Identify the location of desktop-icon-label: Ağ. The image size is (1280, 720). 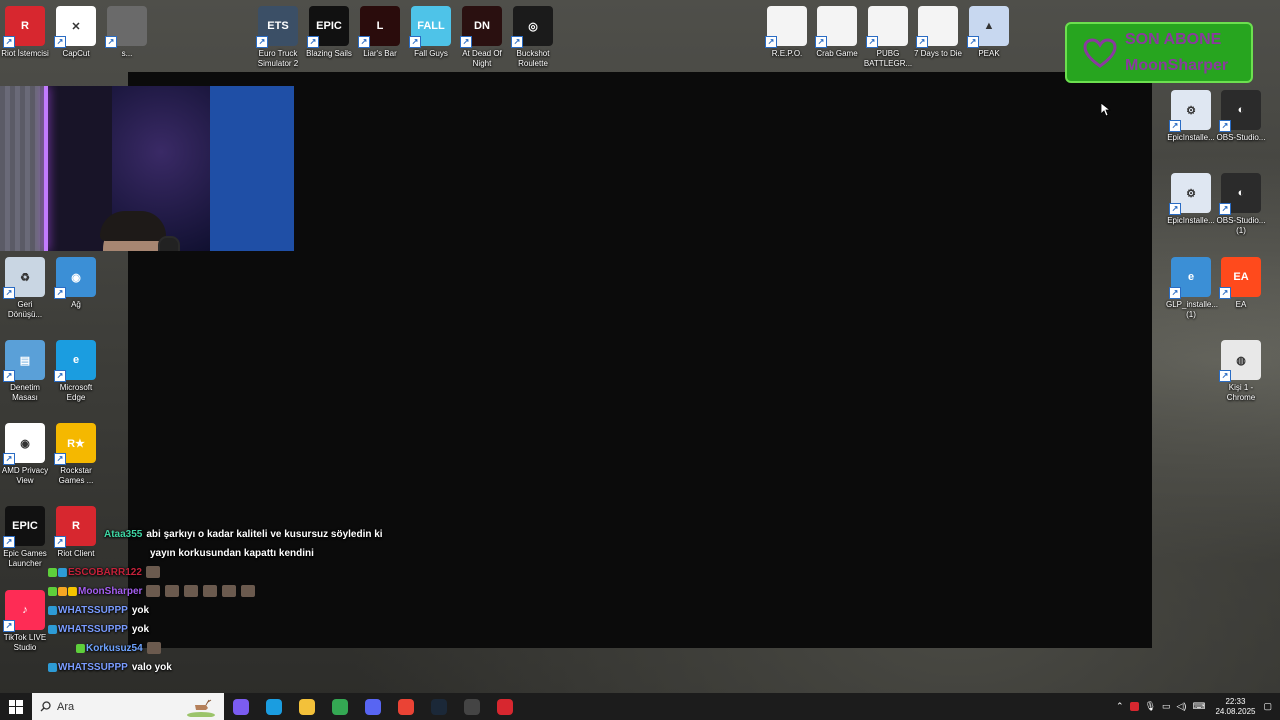
(76, 304).